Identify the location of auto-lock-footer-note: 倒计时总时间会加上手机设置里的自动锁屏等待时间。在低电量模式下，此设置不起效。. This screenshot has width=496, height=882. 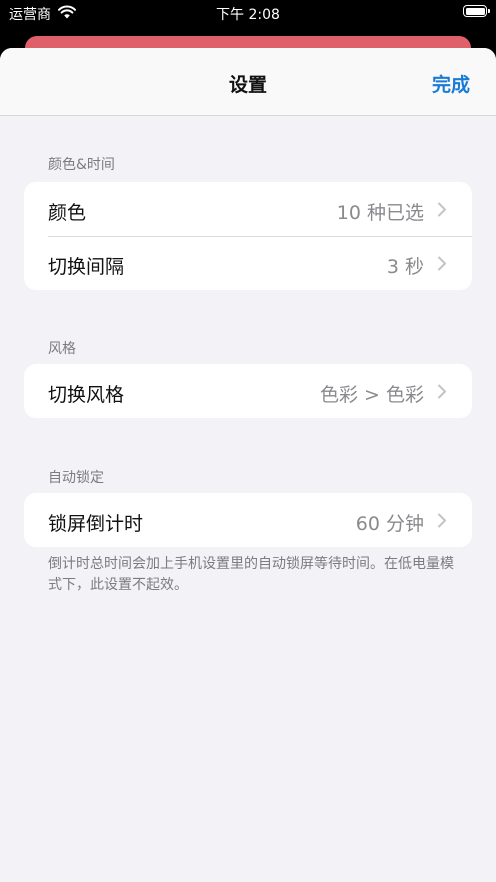
(251, 574).